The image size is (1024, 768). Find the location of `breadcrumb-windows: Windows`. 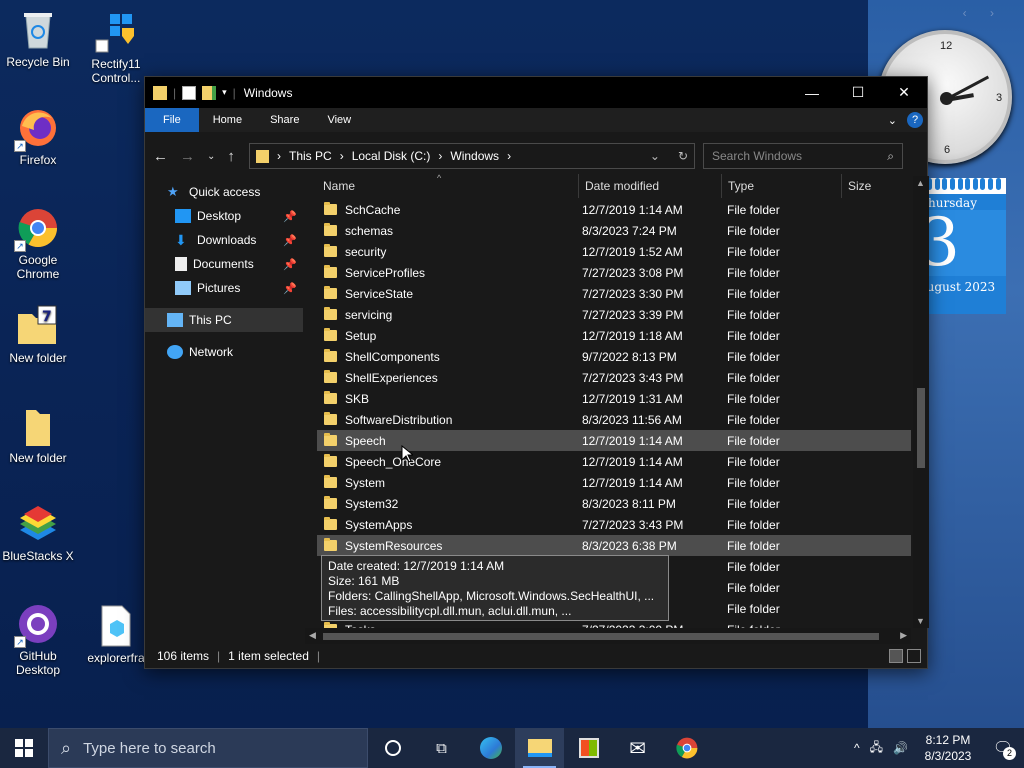

breadcrumb-windows: Windows is located at coordinates (474, 156).